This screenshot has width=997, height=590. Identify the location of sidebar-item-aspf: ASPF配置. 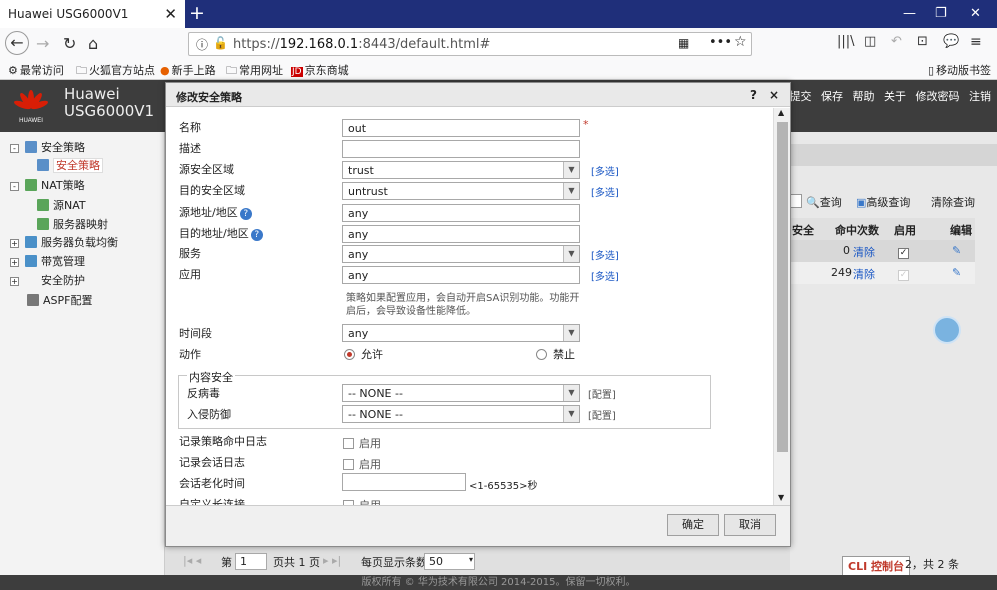
(59, 300).